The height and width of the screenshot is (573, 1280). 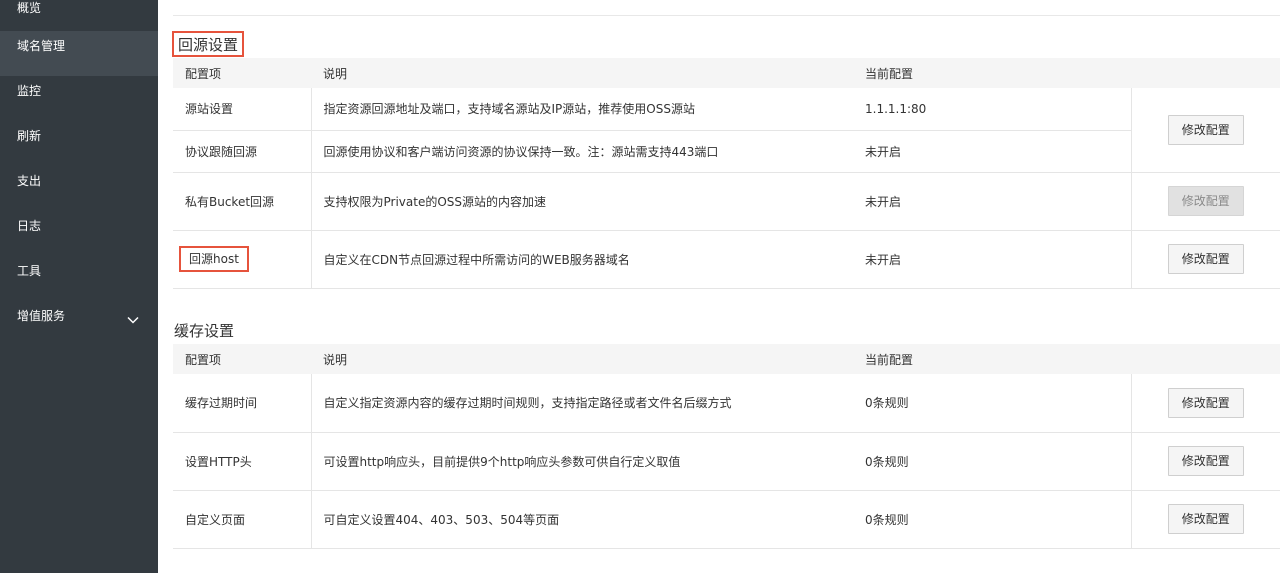 I want to click on row-item-highlighted: 回源host, so click(x=214, y=259).